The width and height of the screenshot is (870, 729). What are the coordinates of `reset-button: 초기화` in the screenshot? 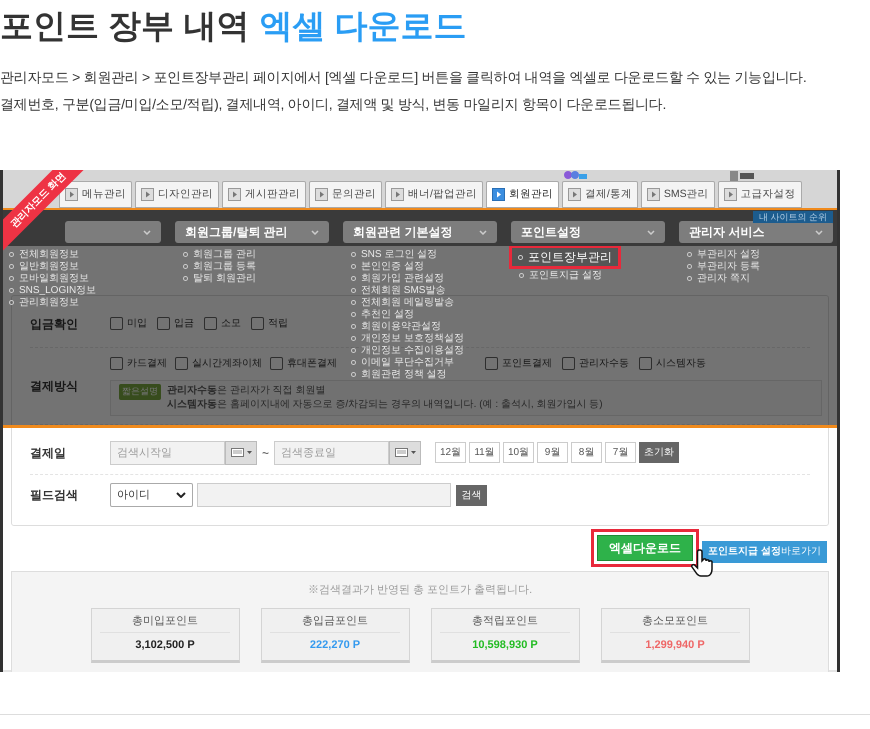 It's located at (659, 452).